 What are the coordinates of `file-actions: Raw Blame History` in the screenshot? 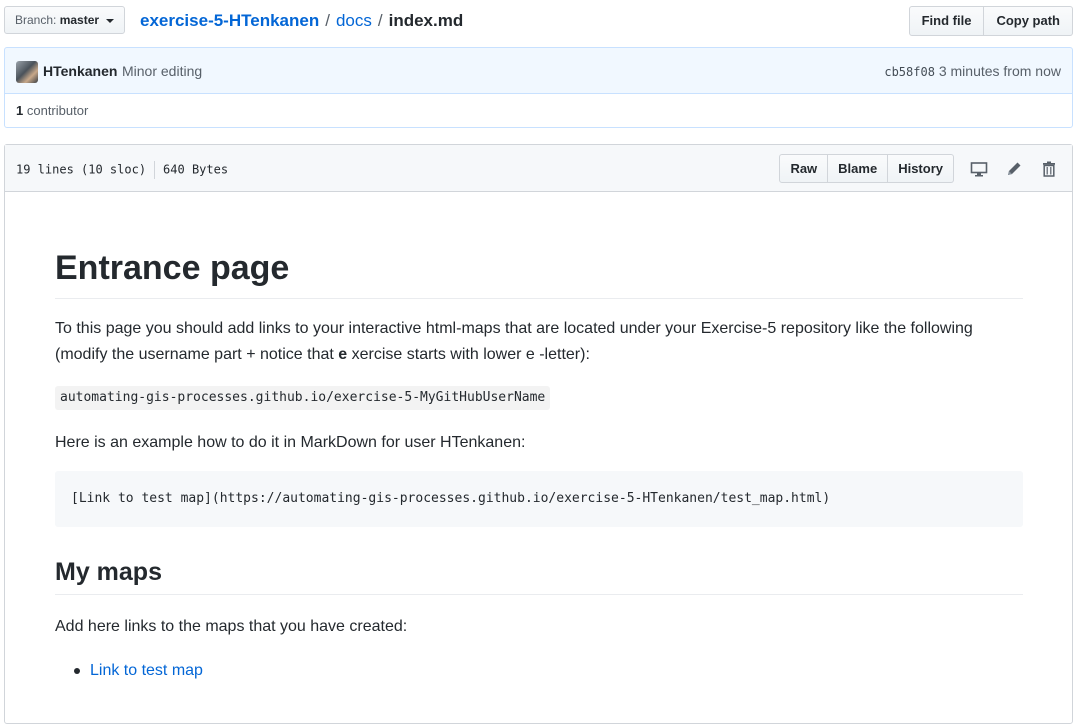 It's located at (866, 168).